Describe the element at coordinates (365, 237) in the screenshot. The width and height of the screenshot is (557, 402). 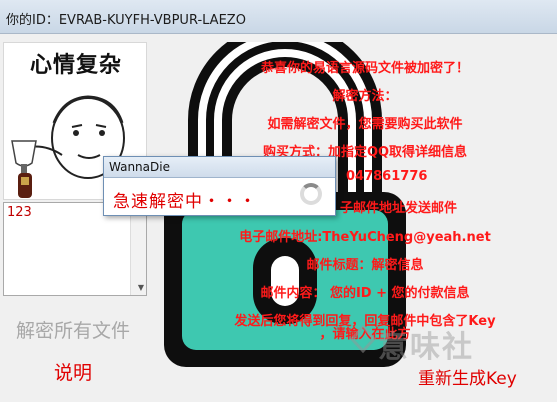
I see `note-line: 电子邮件地址:TheYuCheng@yeah.net` at that location.